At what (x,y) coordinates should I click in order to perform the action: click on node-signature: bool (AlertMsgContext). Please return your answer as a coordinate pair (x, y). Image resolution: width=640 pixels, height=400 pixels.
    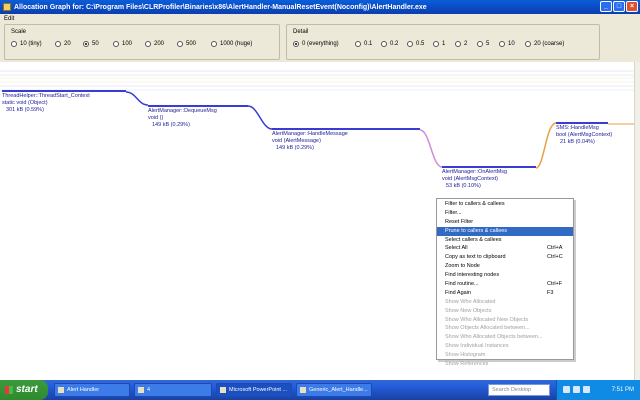
    Looking at the image, I should click on (584, 135).